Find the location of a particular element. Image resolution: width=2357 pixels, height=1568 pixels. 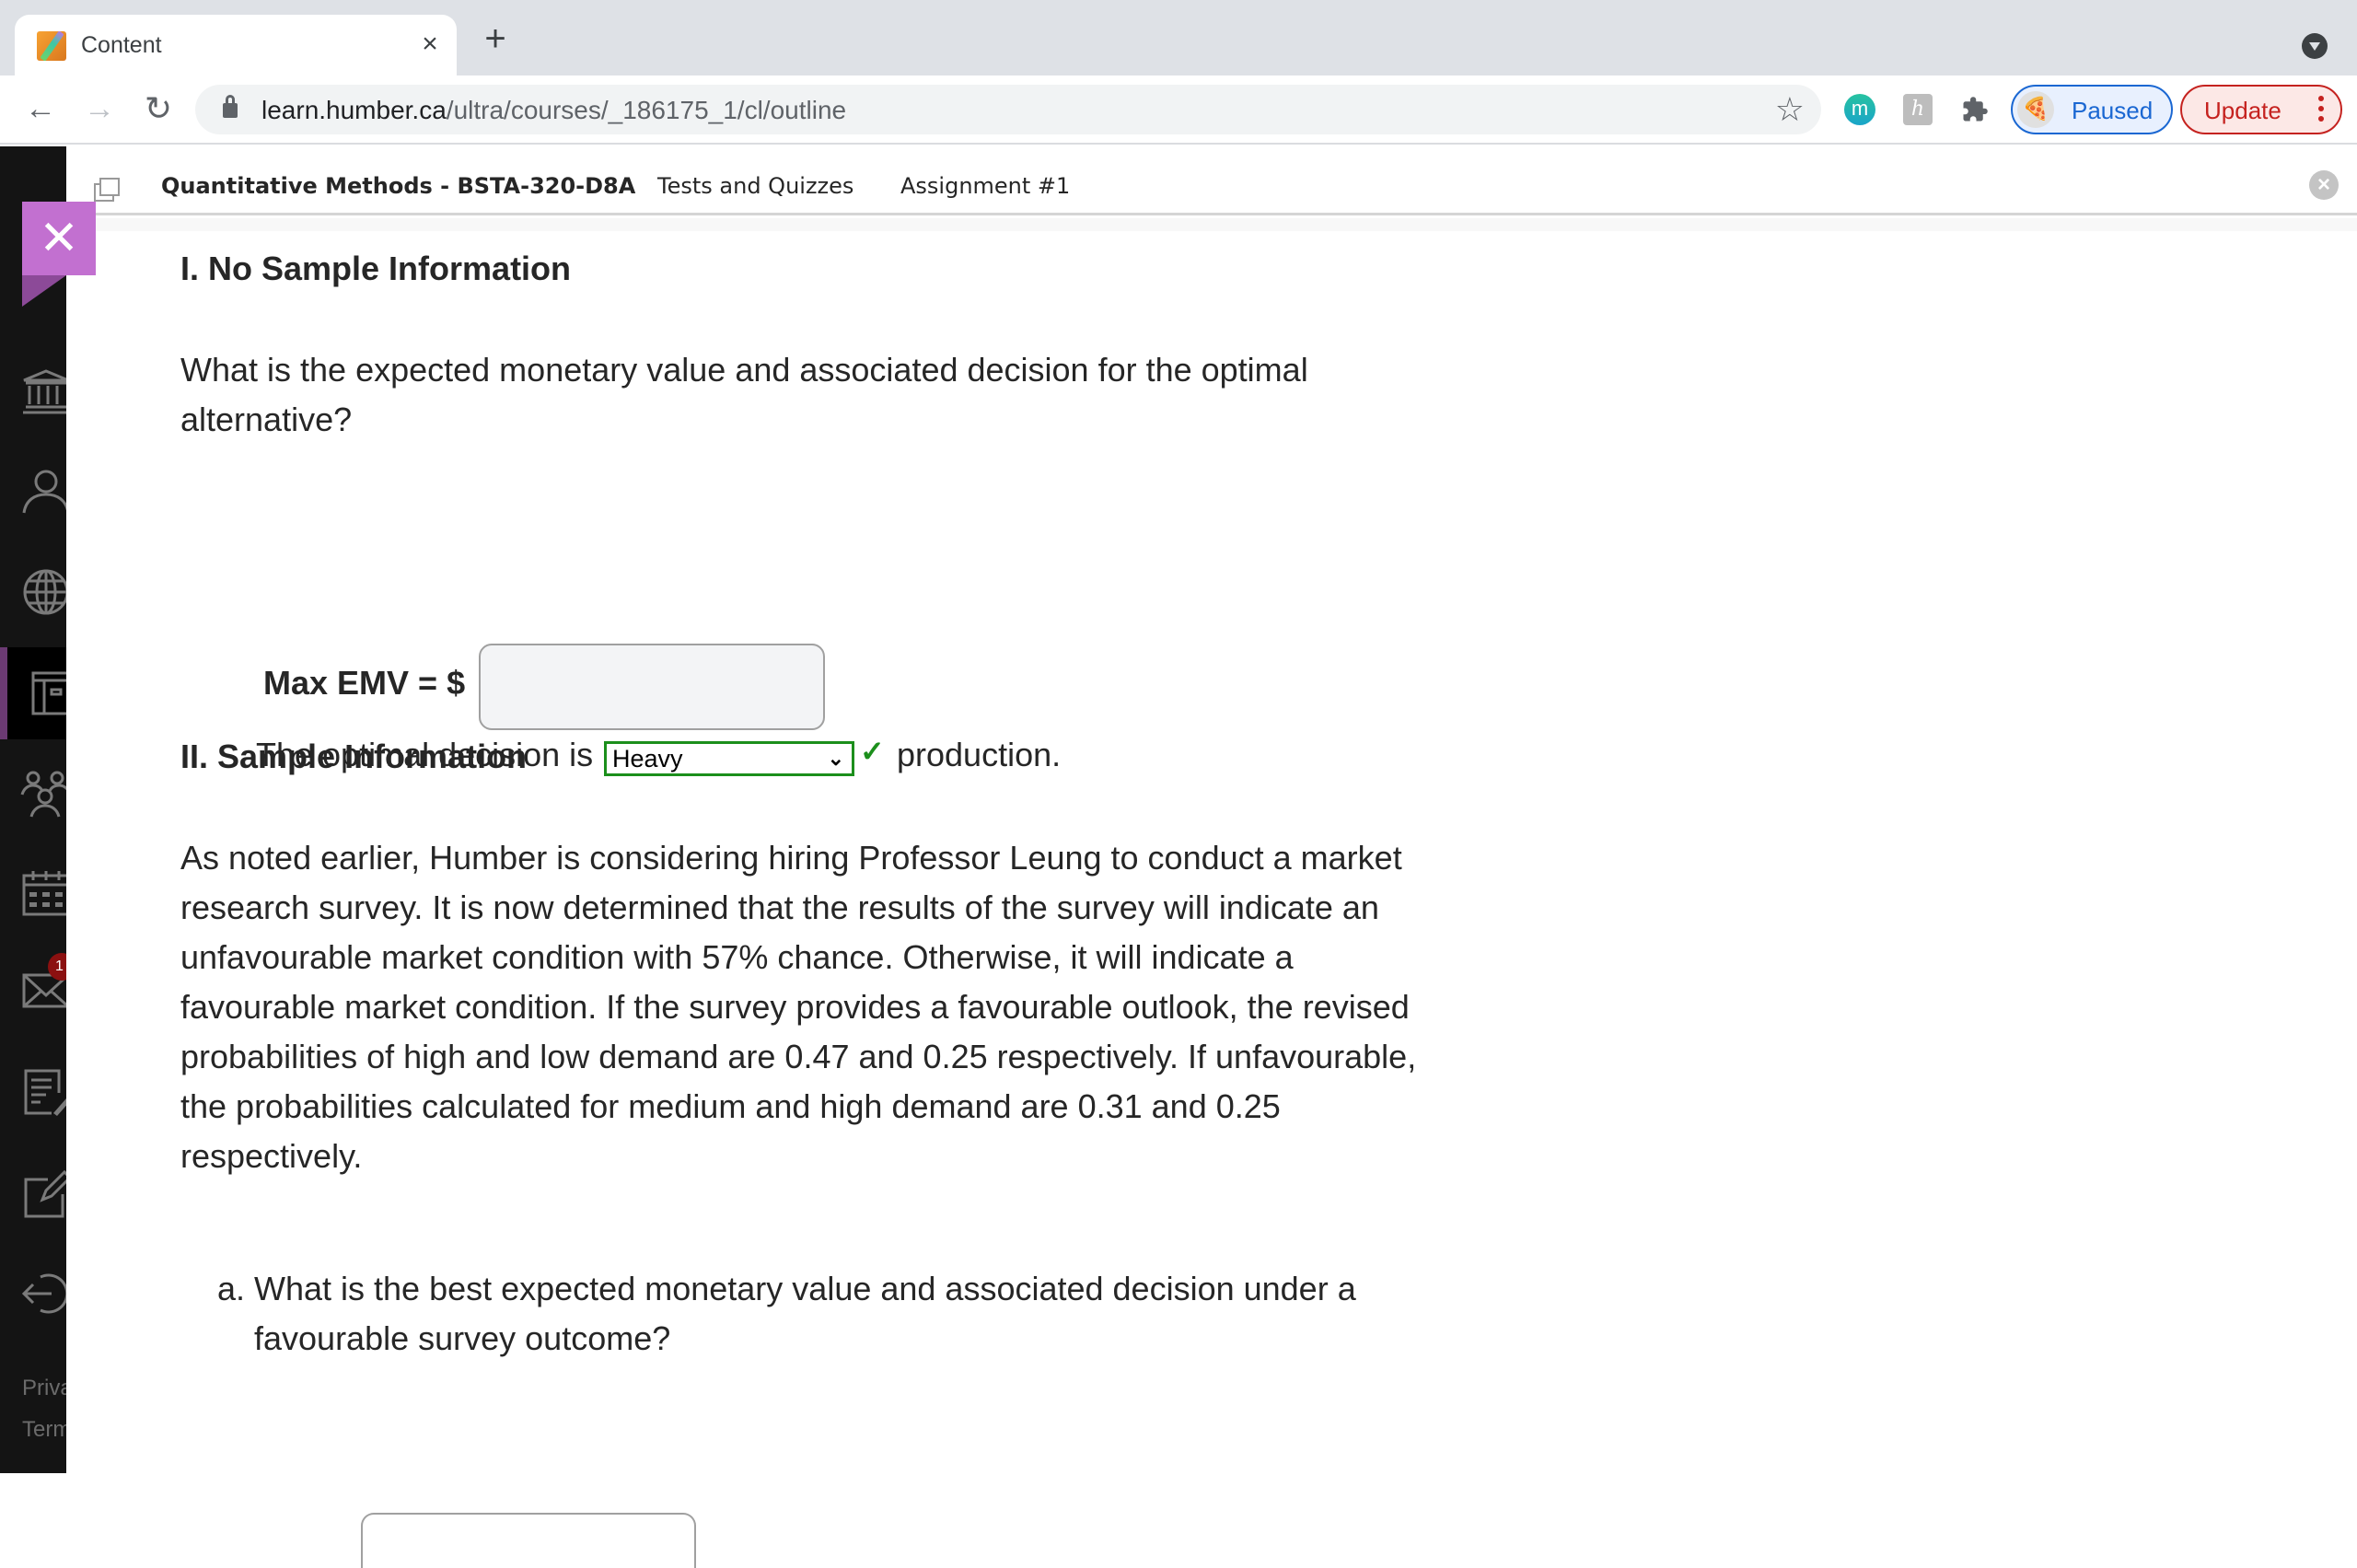

optimal-decision-select: Heavy ⌄ is located at coordinates (729, 758).